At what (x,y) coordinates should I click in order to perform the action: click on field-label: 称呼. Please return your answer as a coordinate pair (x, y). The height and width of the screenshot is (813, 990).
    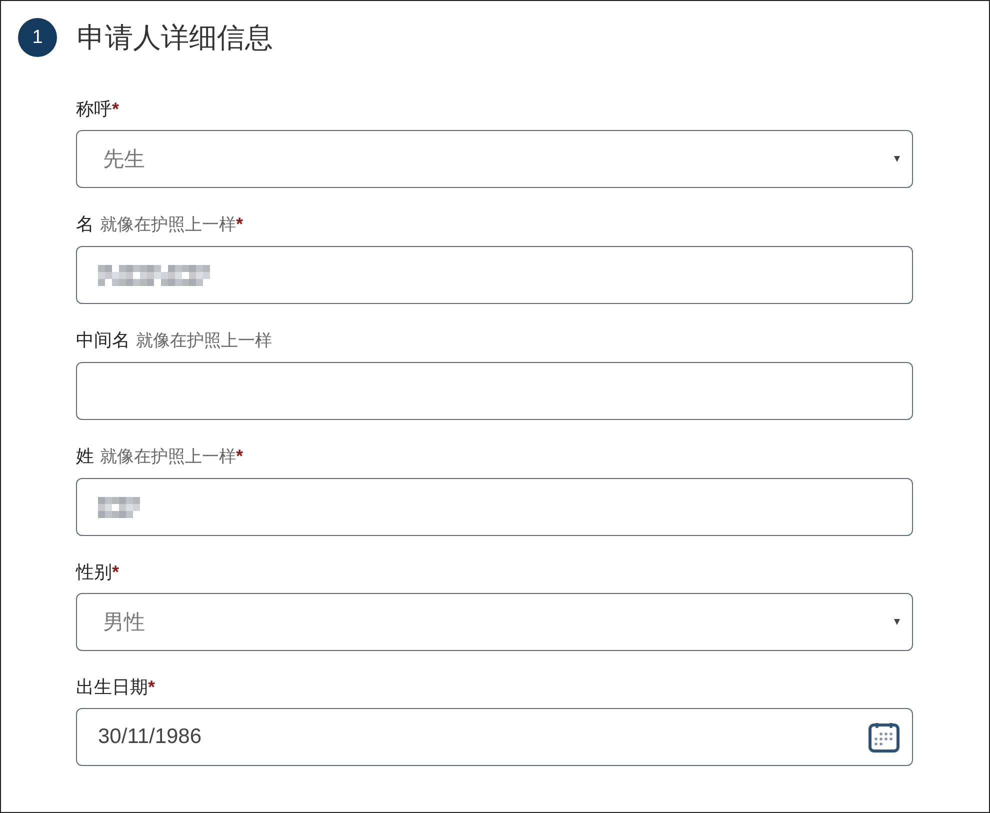
    Looking at the image, I should click on (94, 109).